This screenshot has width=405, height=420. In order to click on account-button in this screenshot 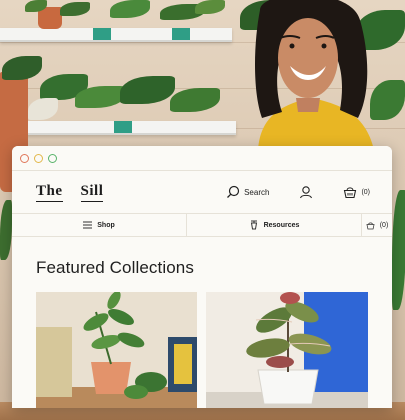, I will do `click(306, 192)`.